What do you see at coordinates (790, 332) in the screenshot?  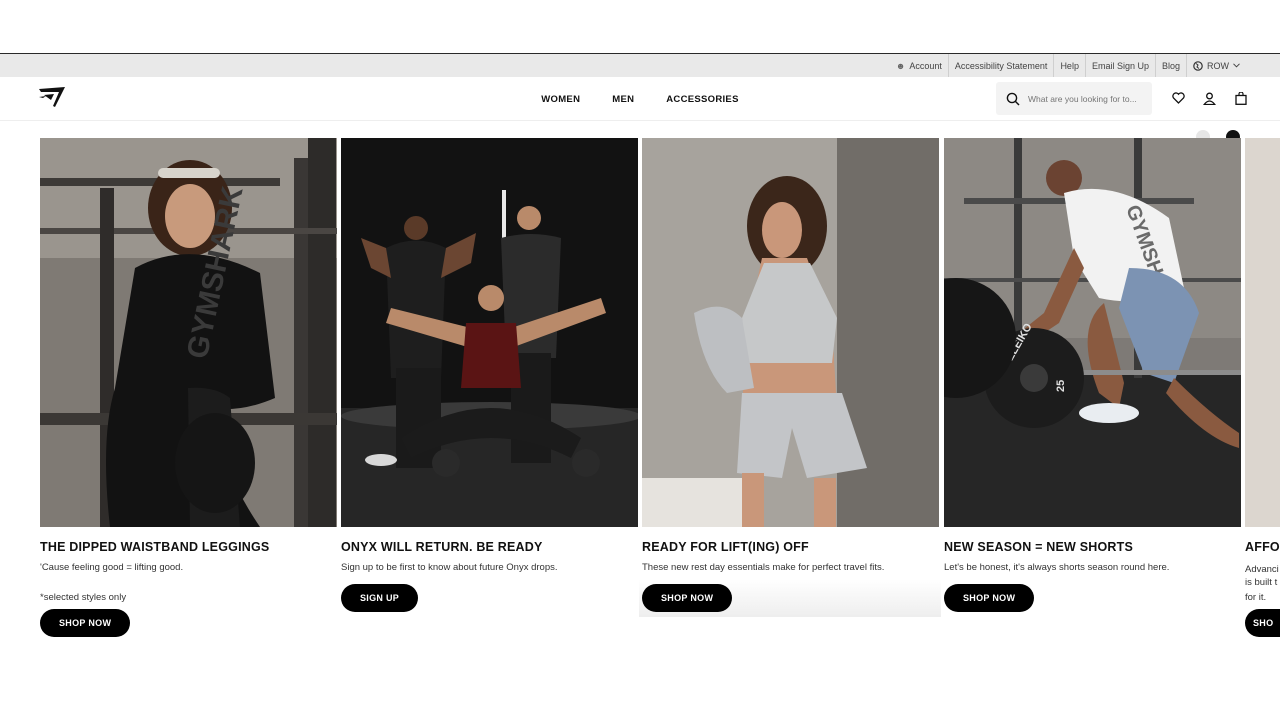 I see `lift-off-photo` at bounding box center [790, 332].